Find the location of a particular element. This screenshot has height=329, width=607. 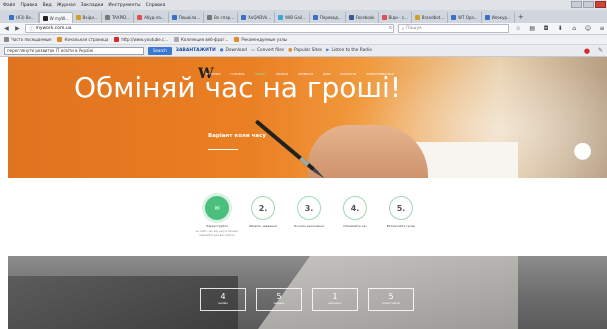

toolbar-brand: ЗАВАНТАЖИТИ is located at coordinates (196, 50).